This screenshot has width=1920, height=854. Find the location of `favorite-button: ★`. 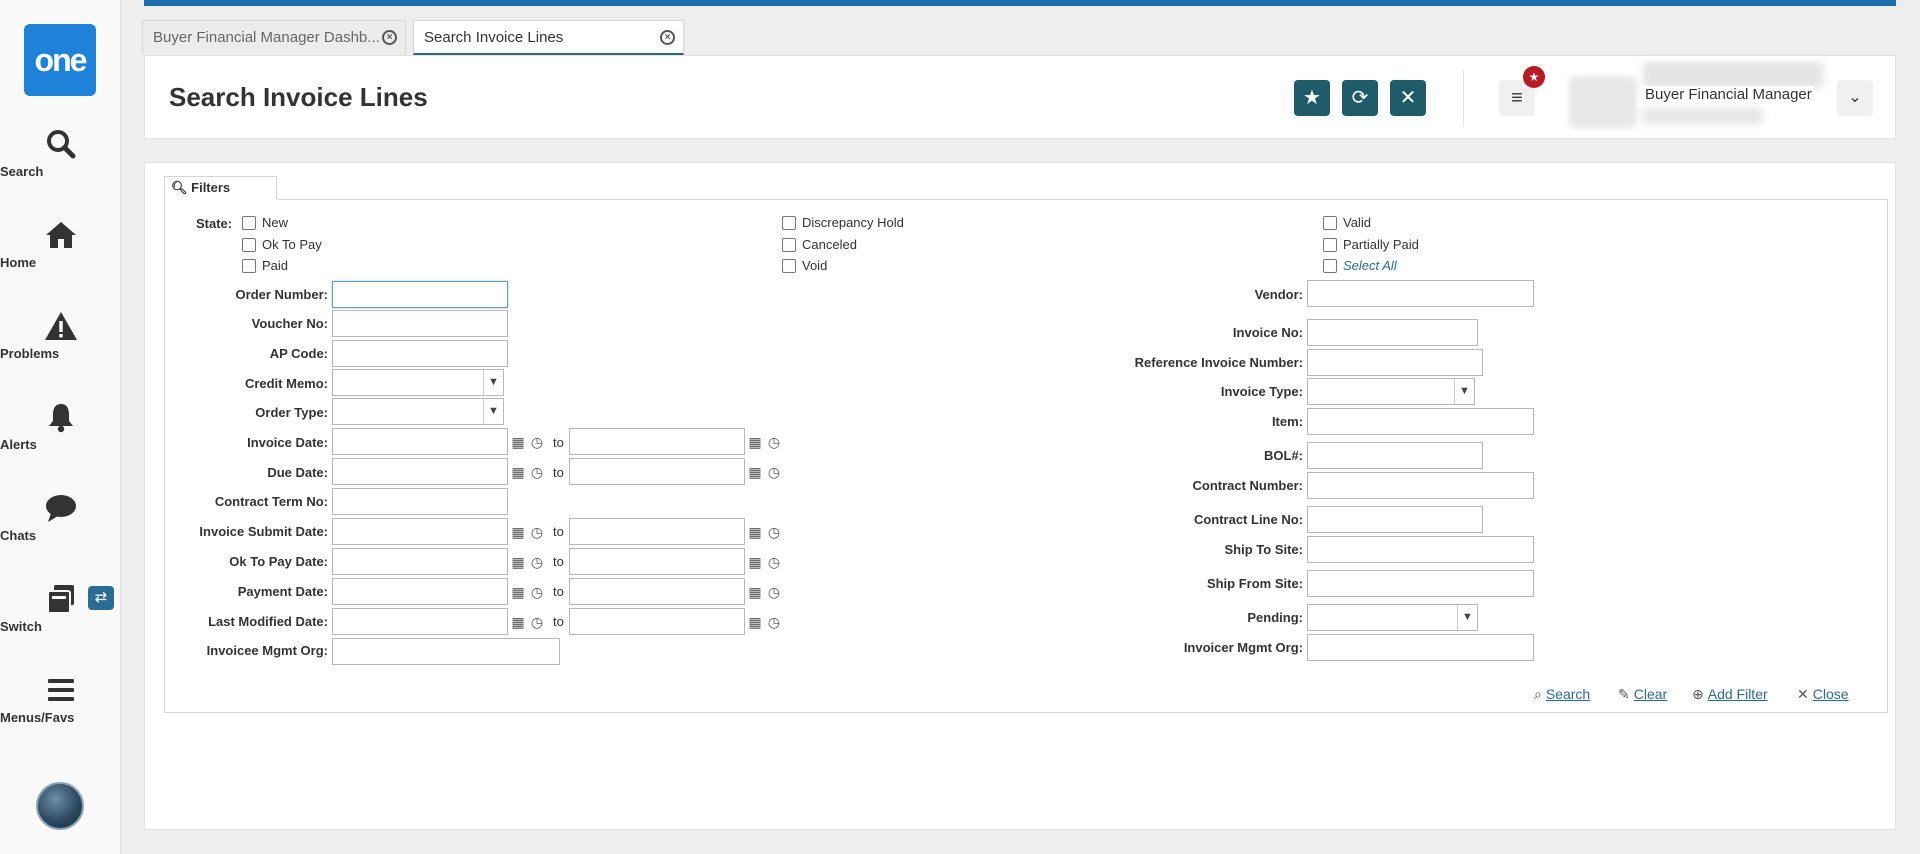

favorite-button: ★ is located at coordinates (1312, 98).